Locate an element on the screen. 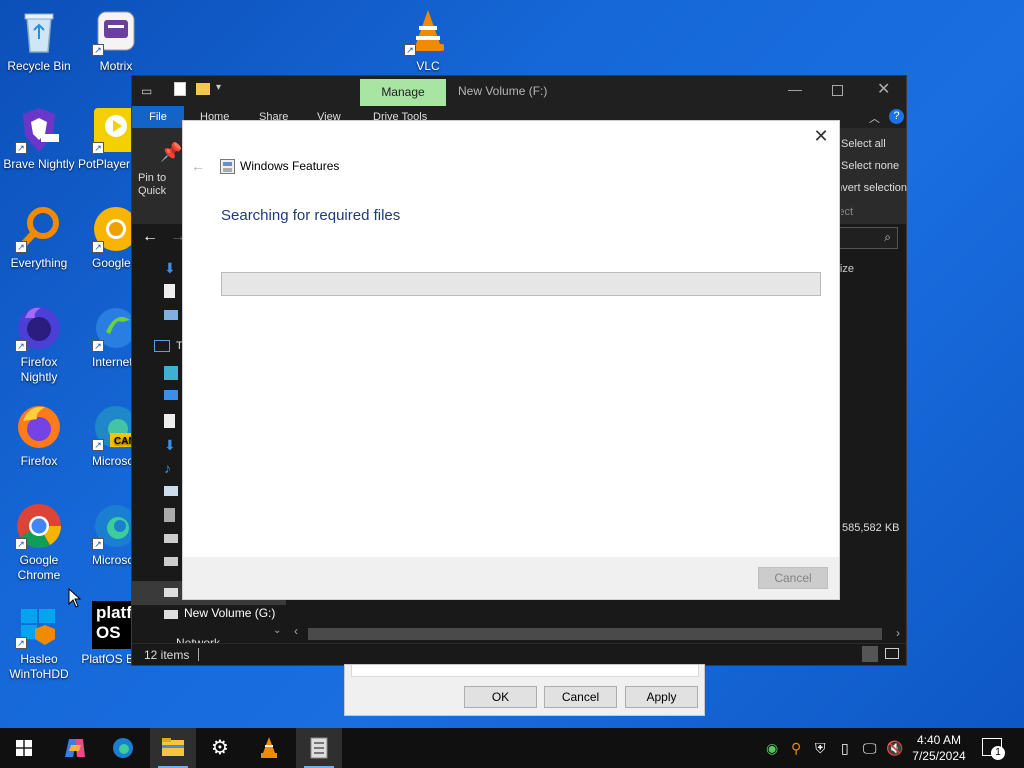 Image resolution: width=1024 pixels, height=768 pixels. desktop-icon-firefox-nightly: ↗ Firefox Nightly is located at coordinates (39, 344).